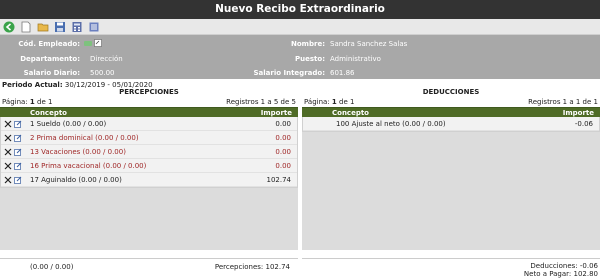 The height and width of the screenshot is (279, 600). I want to click on list-icon, so click(94, 27).